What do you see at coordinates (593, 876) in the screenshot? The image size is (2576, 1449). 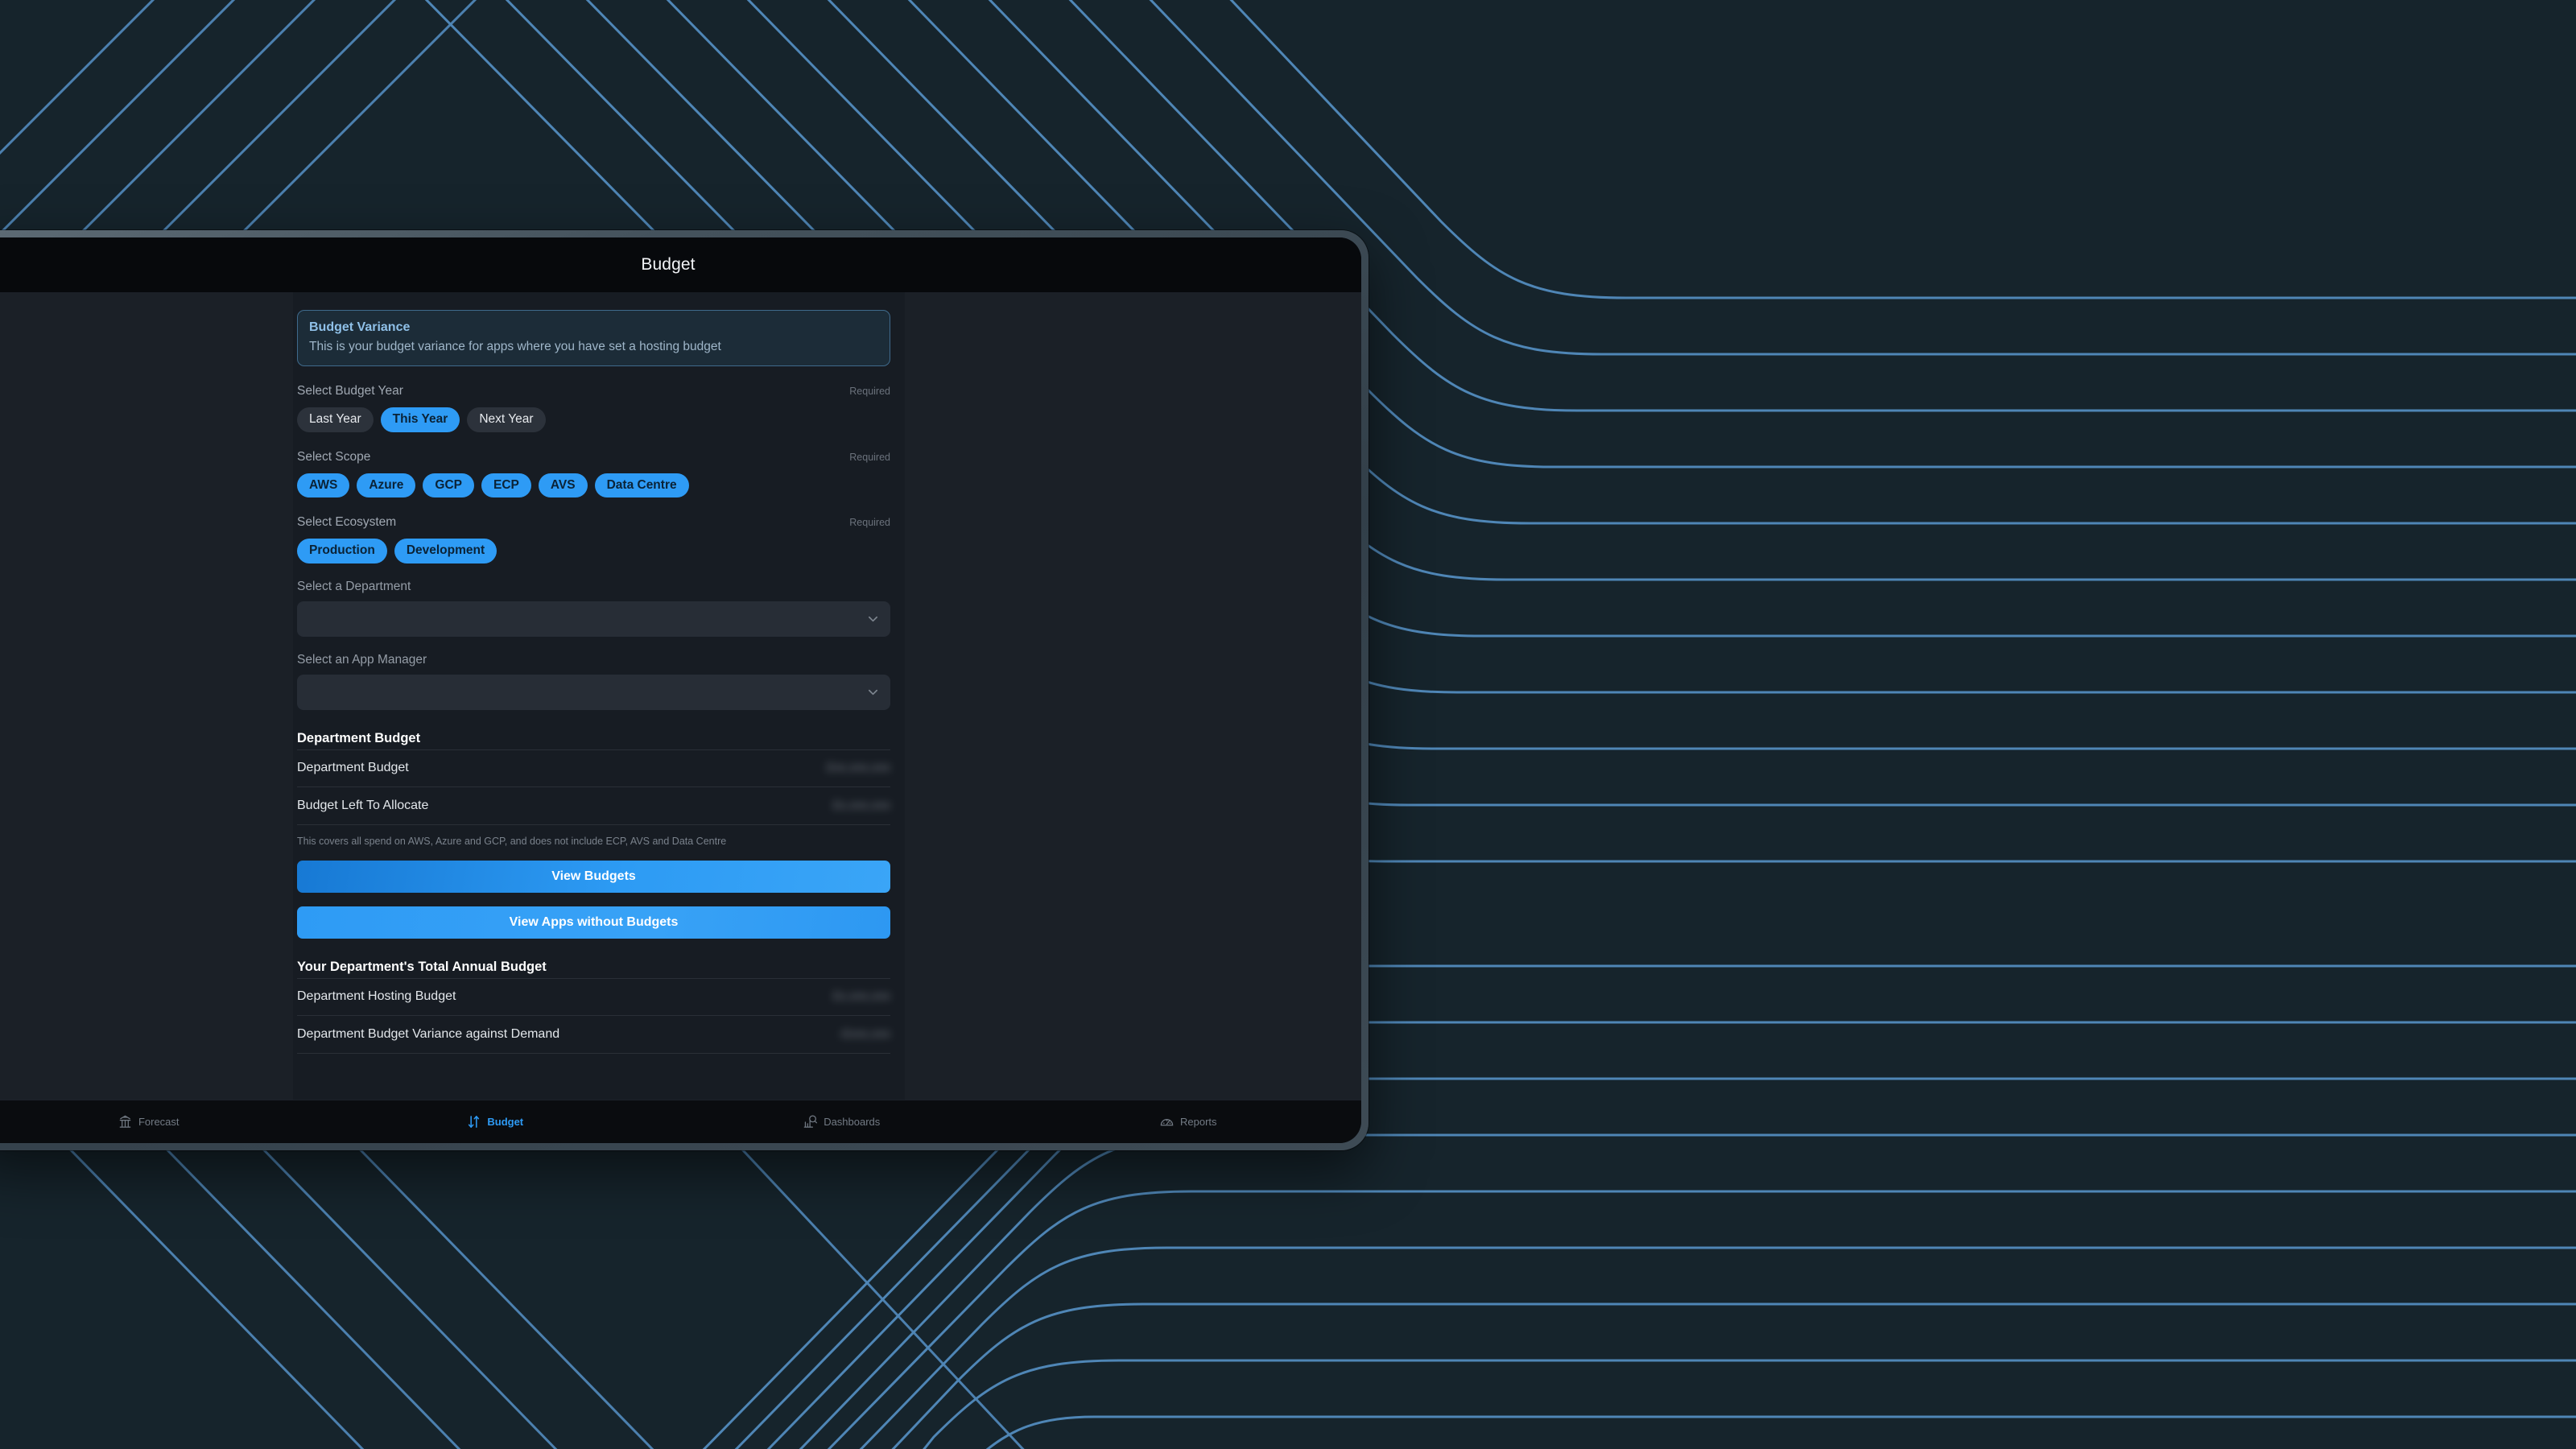 I see `view-budgets-button: View Budgets` at bounding box center [593, 876].